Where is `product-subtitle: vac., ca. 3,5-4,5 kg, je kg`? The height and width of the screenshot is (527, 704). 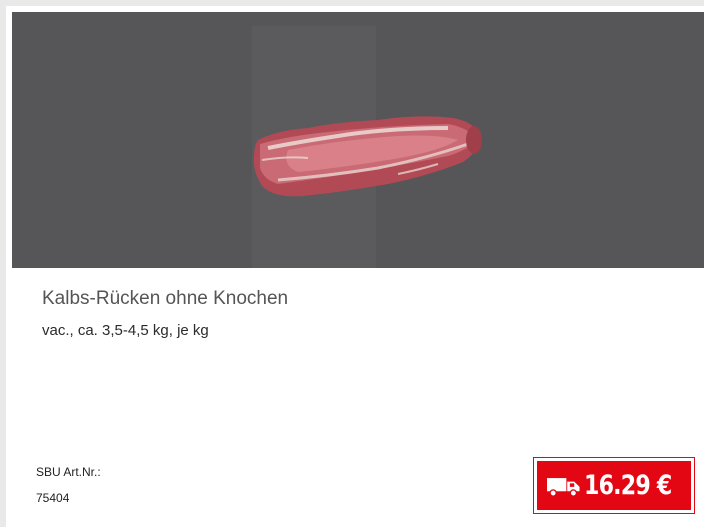
product-subtitle: vac., ca. 3,5-4,5 kg, je kg is located at coordinates (125, 330).